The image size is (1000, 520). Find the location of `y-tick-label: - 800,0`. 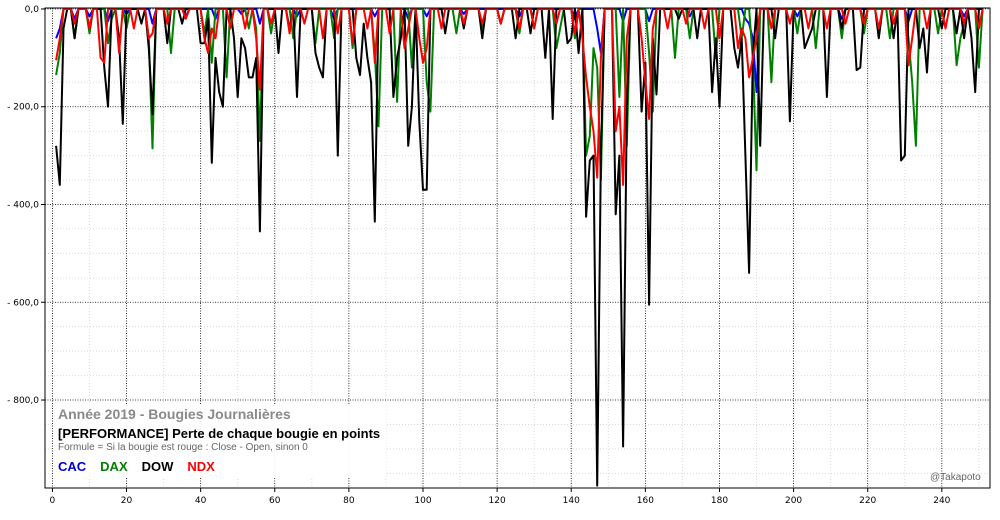

y-tick-label: - 800,0 is located at coordinates (23, 401).